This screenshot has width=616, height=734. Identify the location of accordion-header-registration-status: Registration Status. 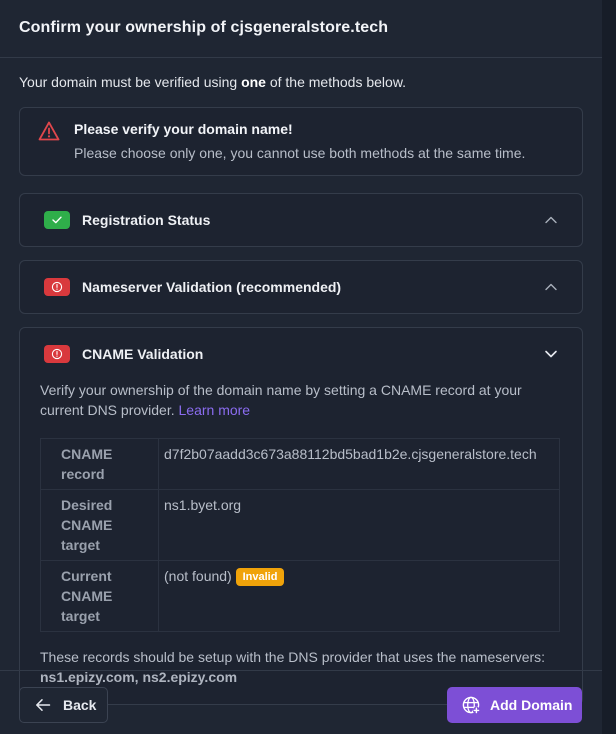
(301, 220).